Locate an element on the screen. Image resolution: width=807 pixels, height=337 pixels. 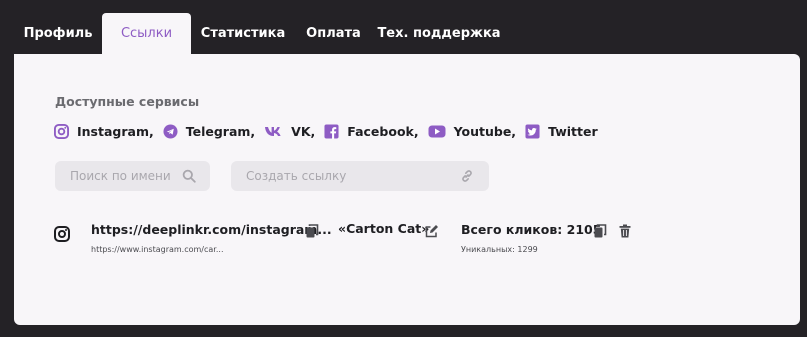
service-youtube: Youtube, is located at coordinates (472, 131).